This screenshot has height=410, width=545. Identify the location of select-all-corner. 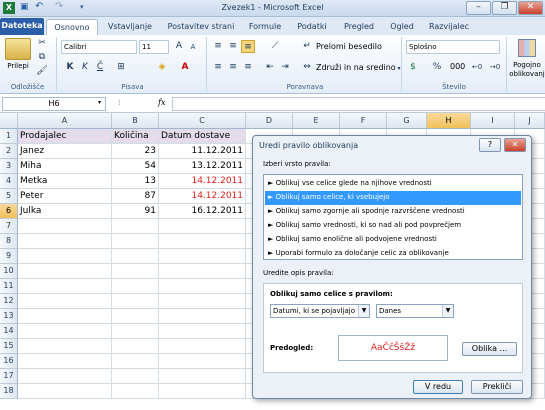
(9, 121).